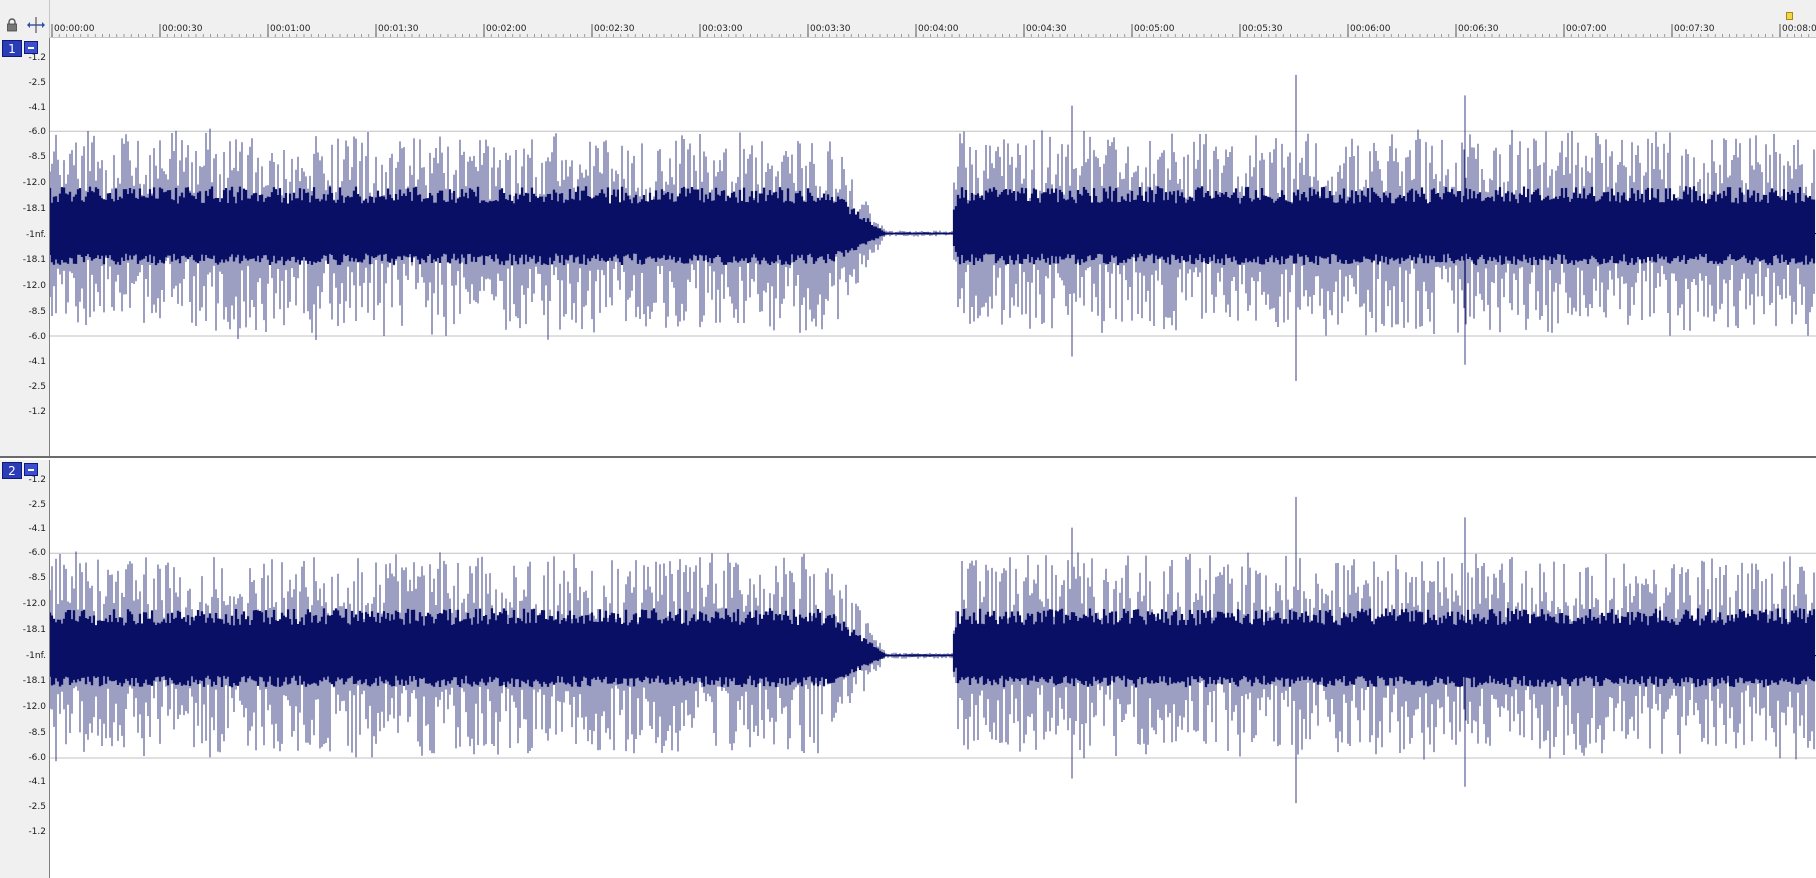 This screenshot has height=878, width=1816. I want to click on snap-to-grid-icon, so click(36, 25).